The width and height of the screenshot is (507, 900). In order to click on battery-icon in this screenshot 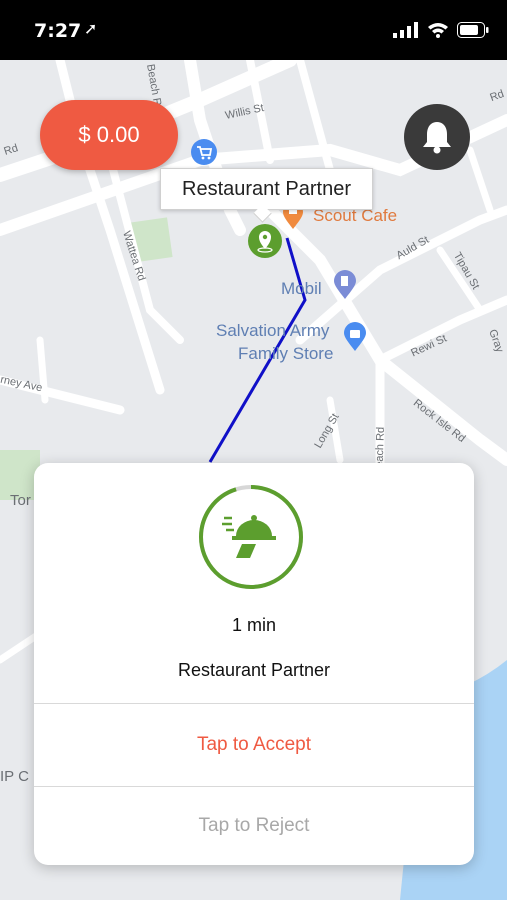, I will do `click(473, 30)`.